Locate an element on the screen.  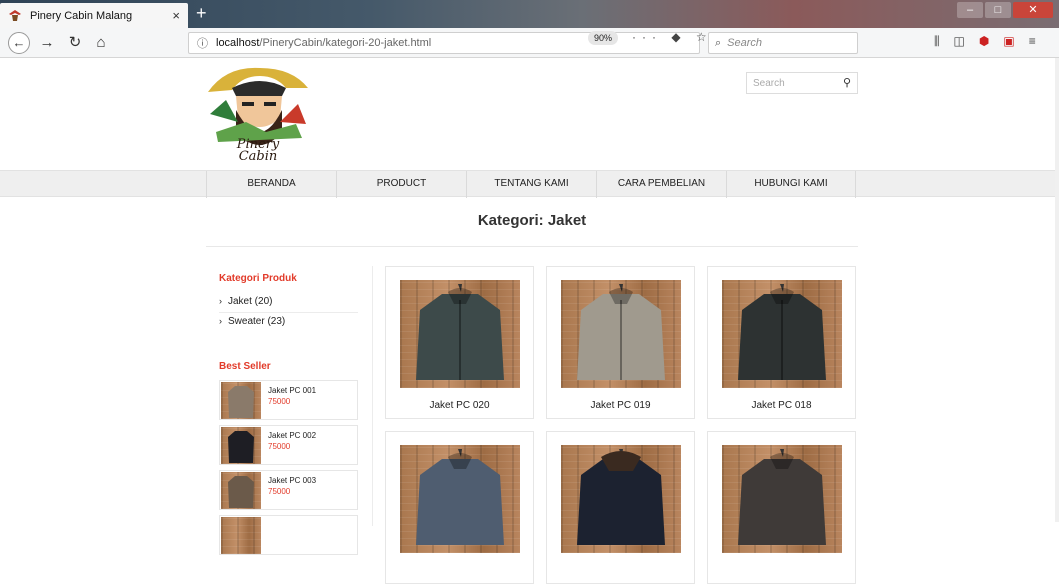
zoom-indicator: 90% is located at coordinates (603, 38).